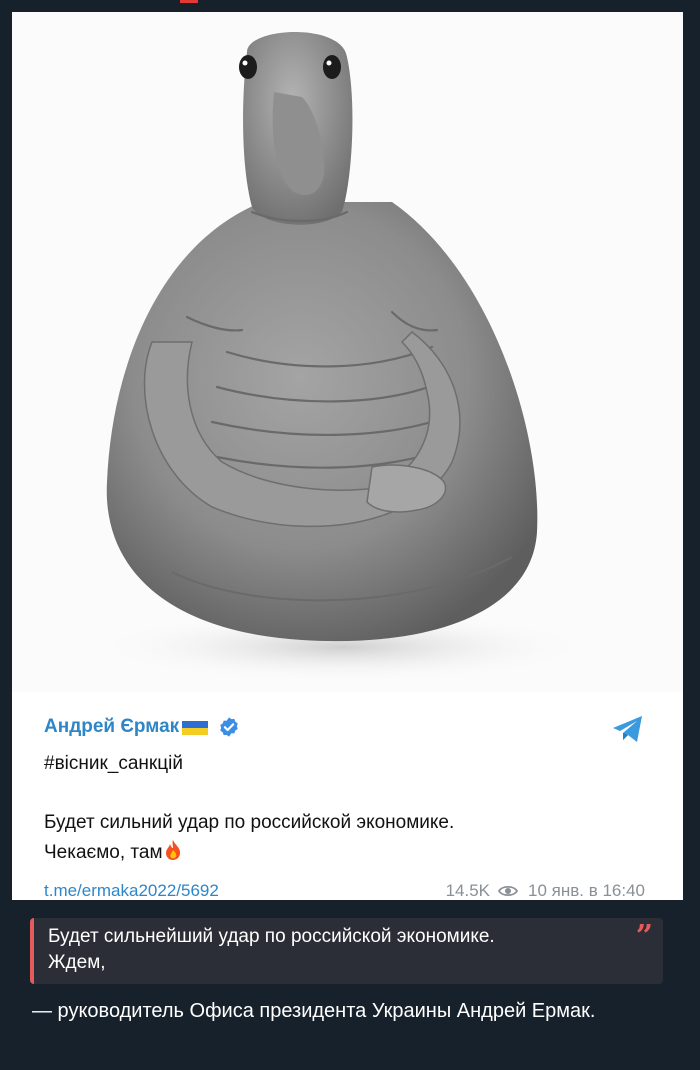 The width and height of the screenshot is (700, 1070). I want to click on telegram-icon, so click(628, 729).